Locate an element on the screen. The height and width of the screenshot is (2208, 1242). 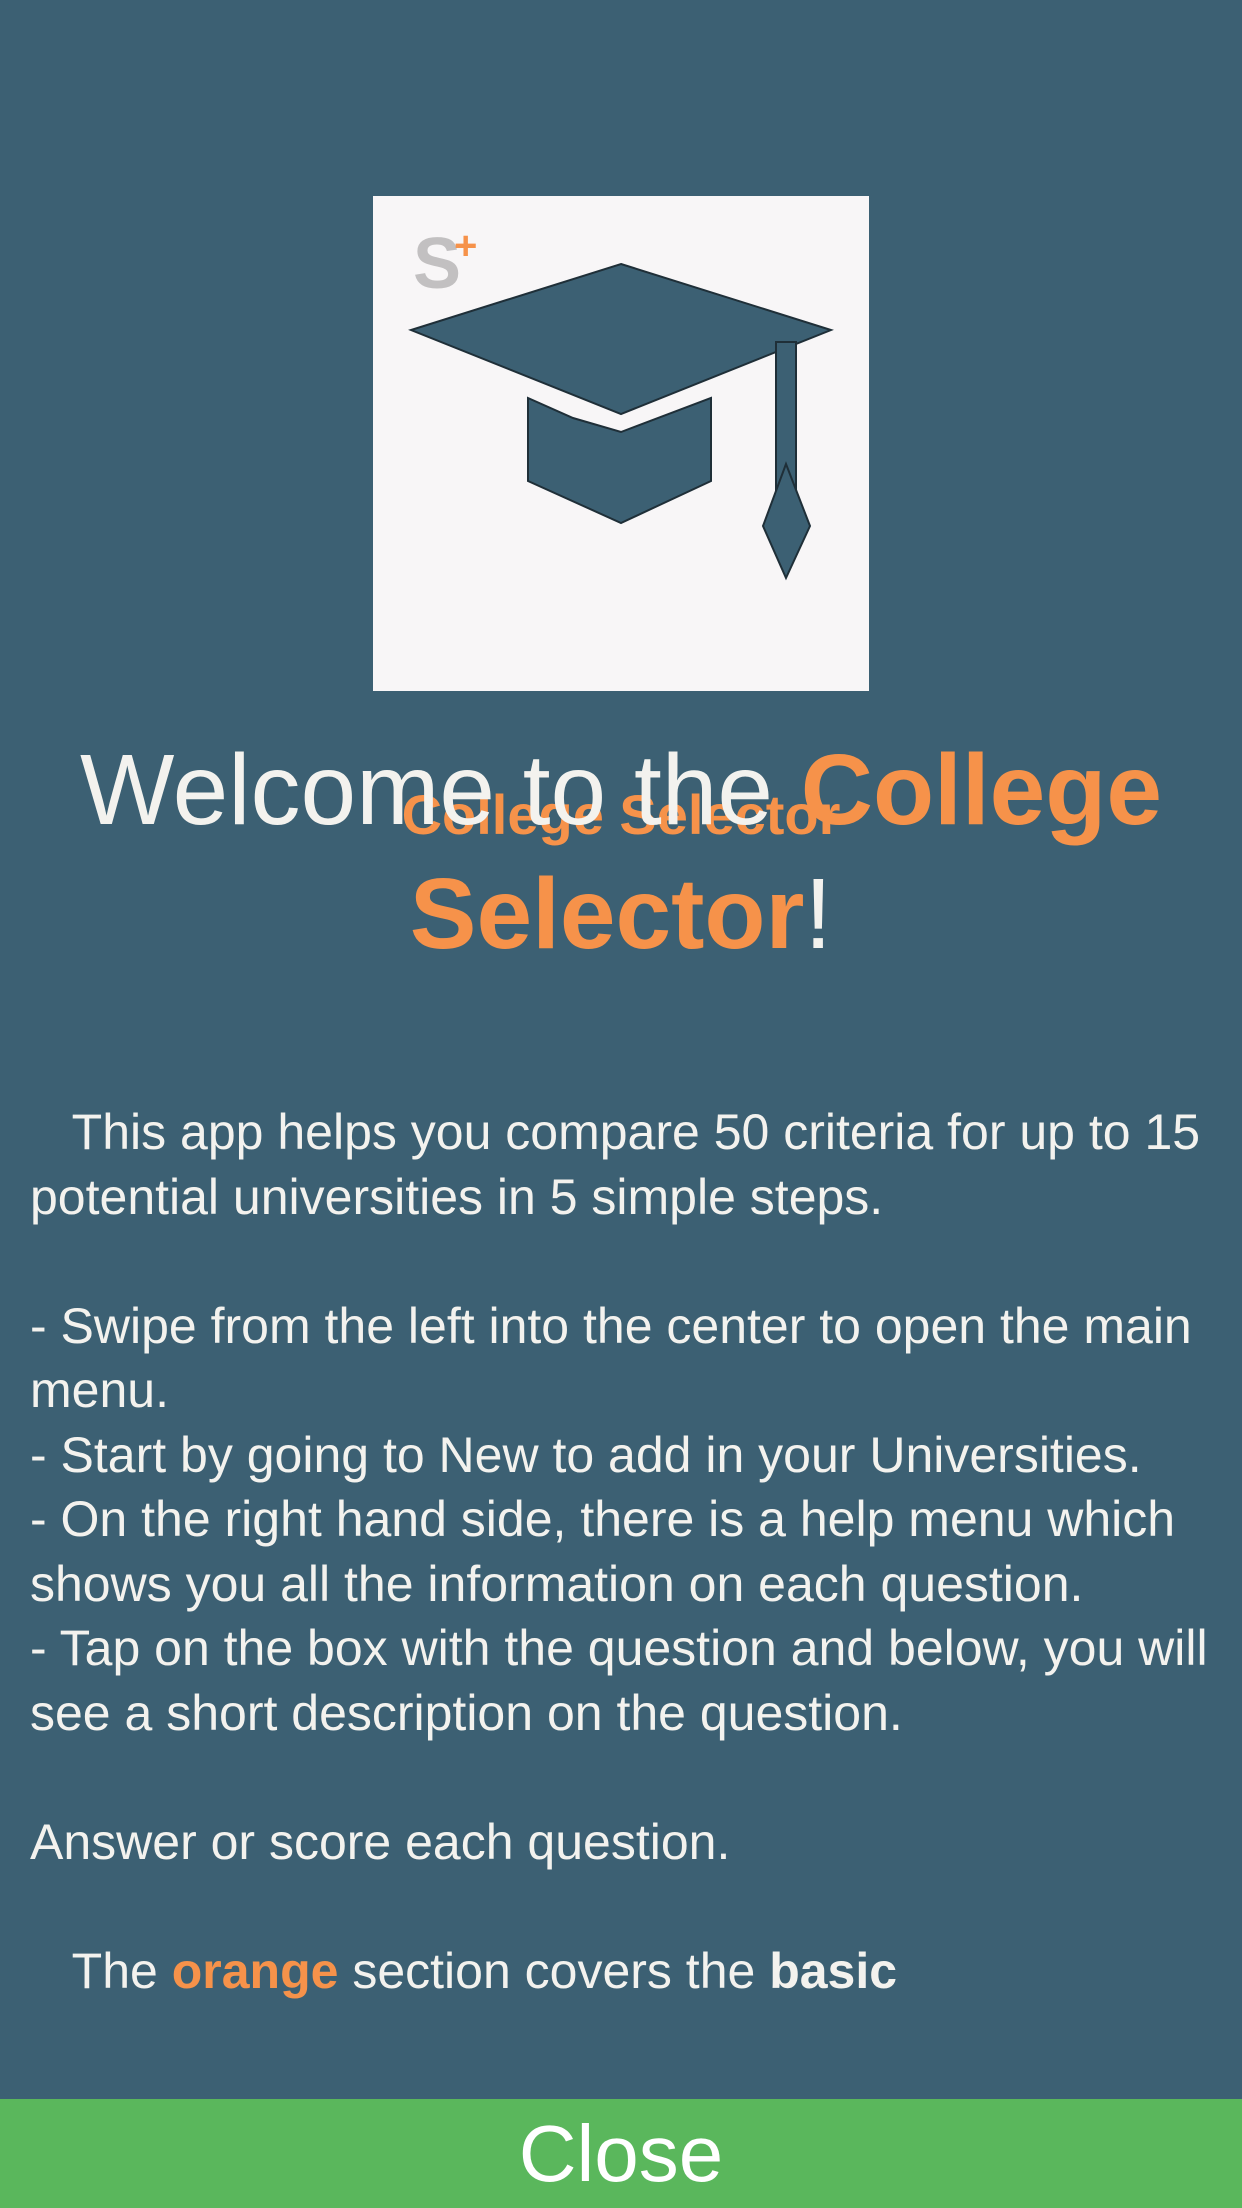
welcome-prefix: Welcome to the is located at coordinates (440, 790).